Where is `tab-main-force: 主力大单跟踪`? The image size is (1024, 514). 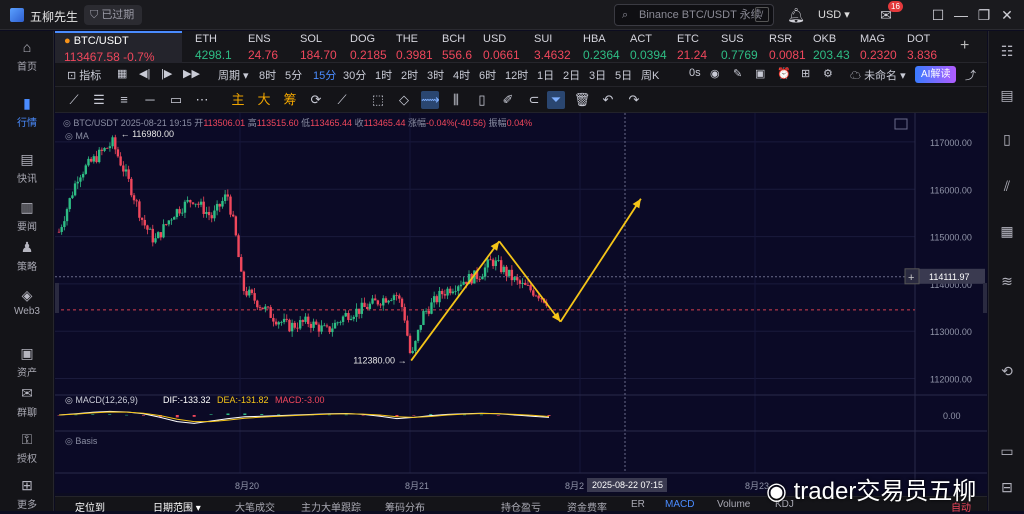
tab-main-force: 主力大单跟踪 is located at coordinates (331, 506).